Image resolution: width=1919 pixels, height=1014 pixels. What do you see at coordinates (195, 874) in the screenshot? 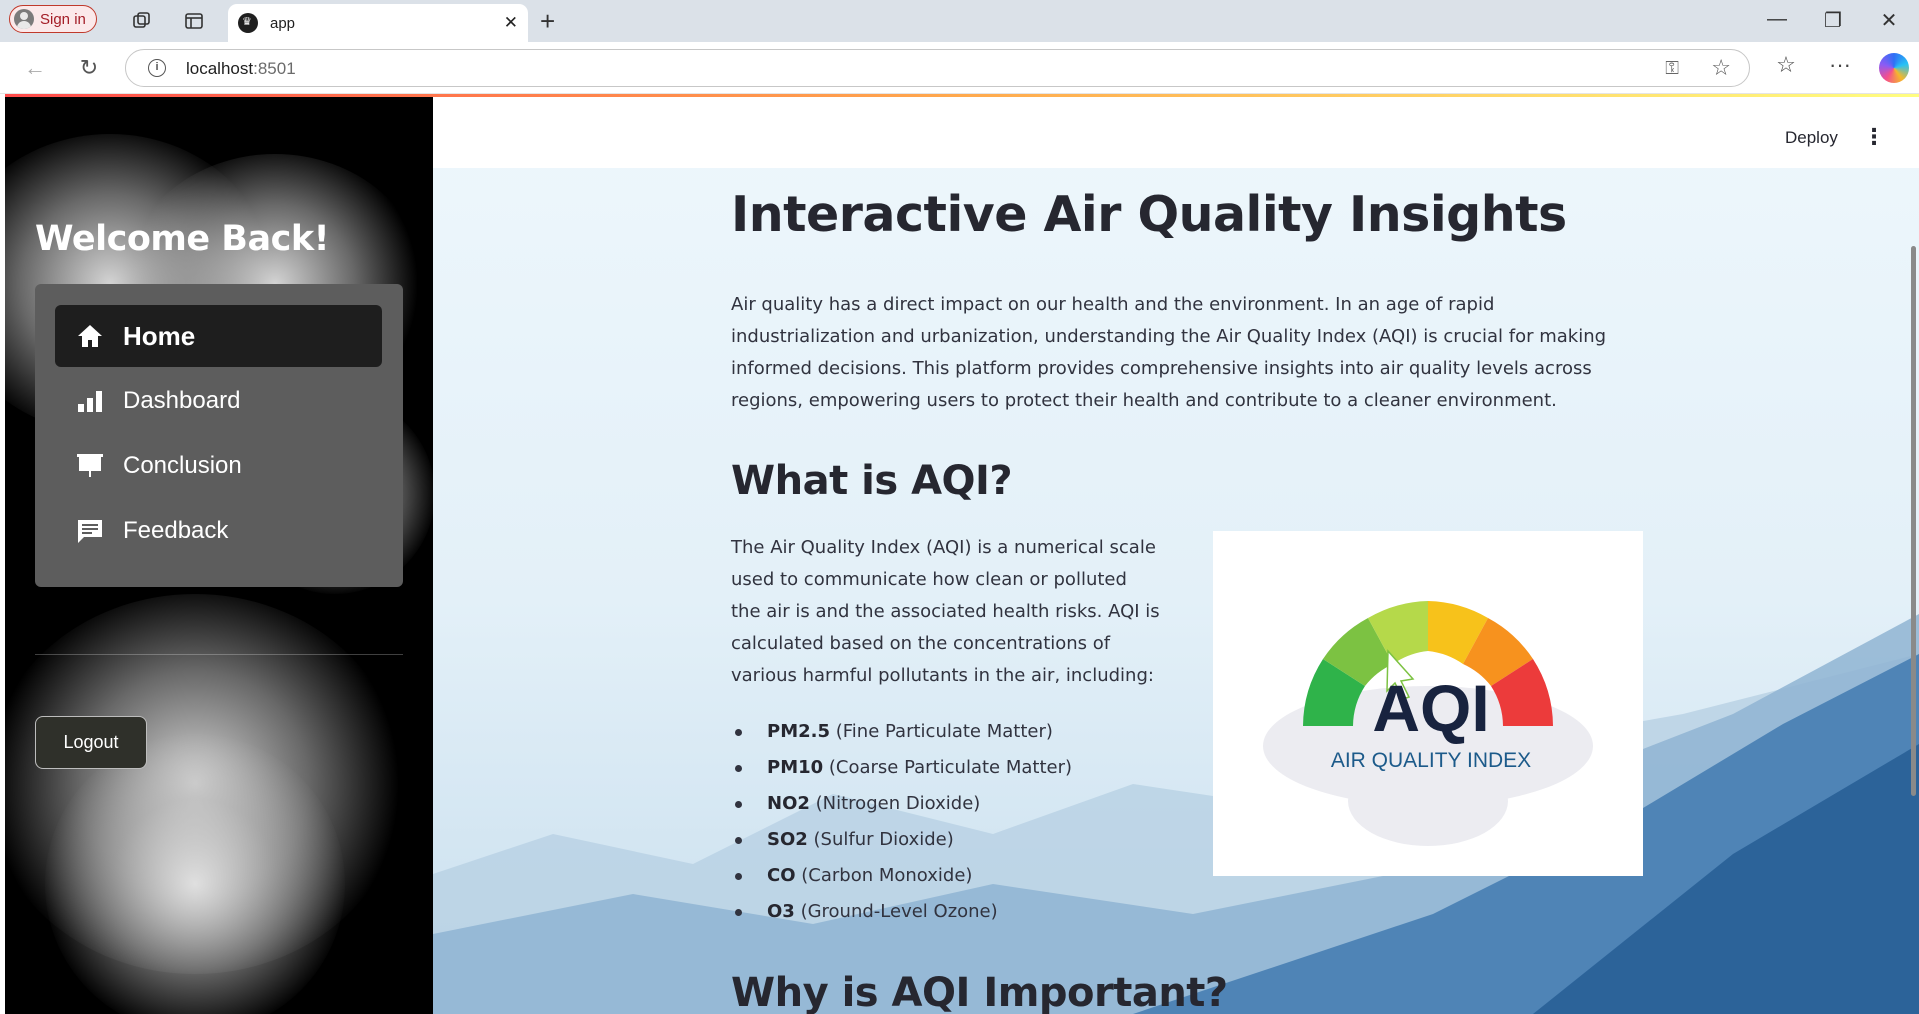
I see `smoke-background` at bounding box center [195, 874].